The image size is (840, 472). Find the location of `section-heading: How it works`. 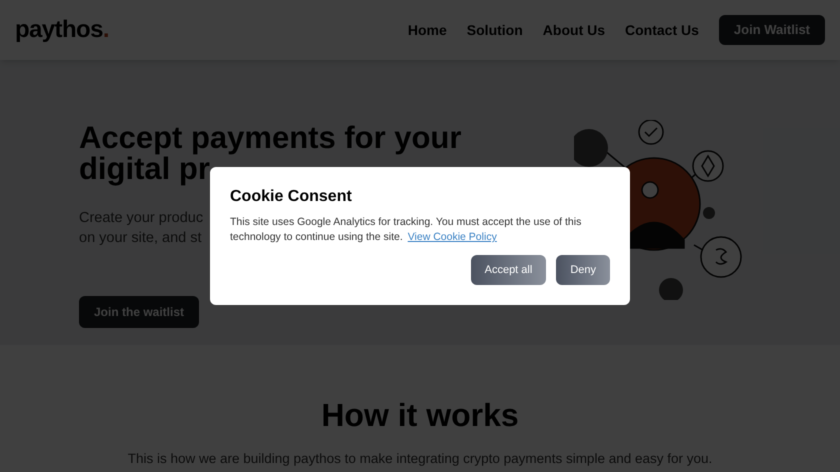

section-heading: How it works is located at coordinates (420, 415).